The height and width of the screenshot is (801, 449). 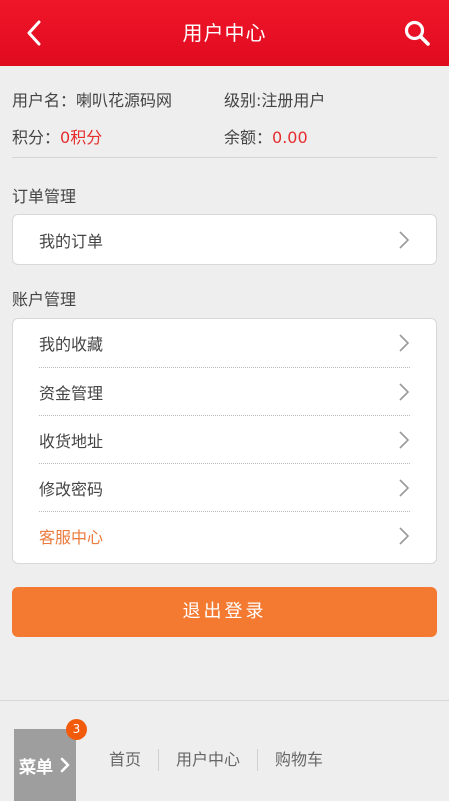 What do you see at coordinates (298, 760) in the screenshot?
I see `nav-link-cart: 购物车` at bounding box center [298, 760].